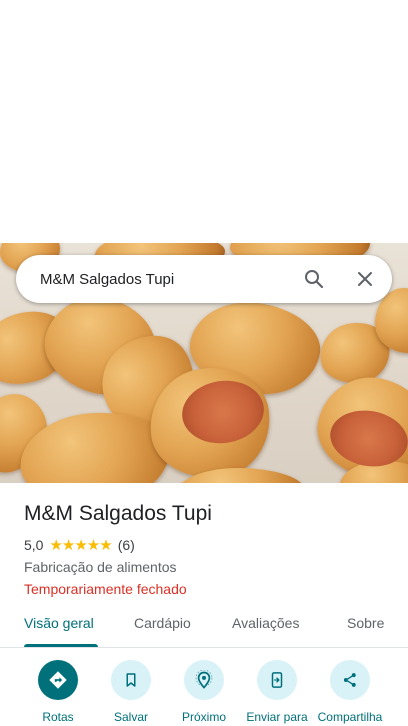 This screenshot has height=726, width=408. What do you see at coordinates (314, 279) in the screenshot?
I see `search-icon` at bounding box center [314, 279].